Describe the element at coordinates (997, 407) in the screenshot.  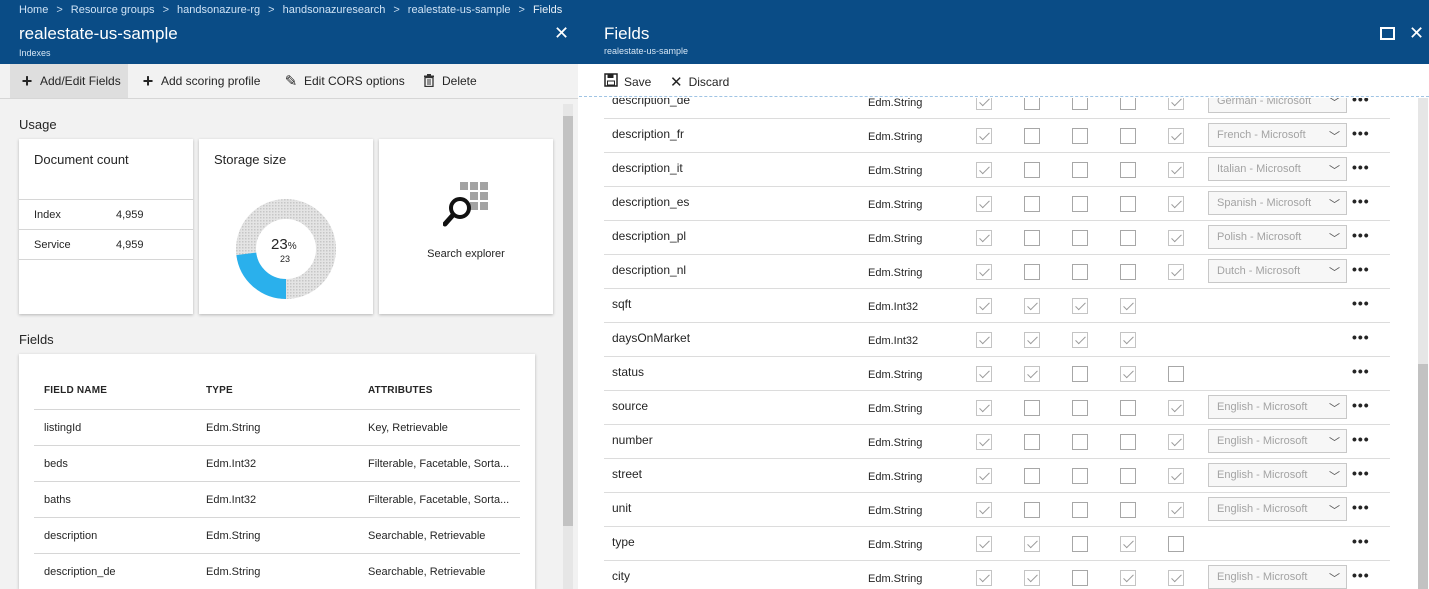
I see `field-row: source Edm.String English - Microsoft ﹀ •••` at that location.